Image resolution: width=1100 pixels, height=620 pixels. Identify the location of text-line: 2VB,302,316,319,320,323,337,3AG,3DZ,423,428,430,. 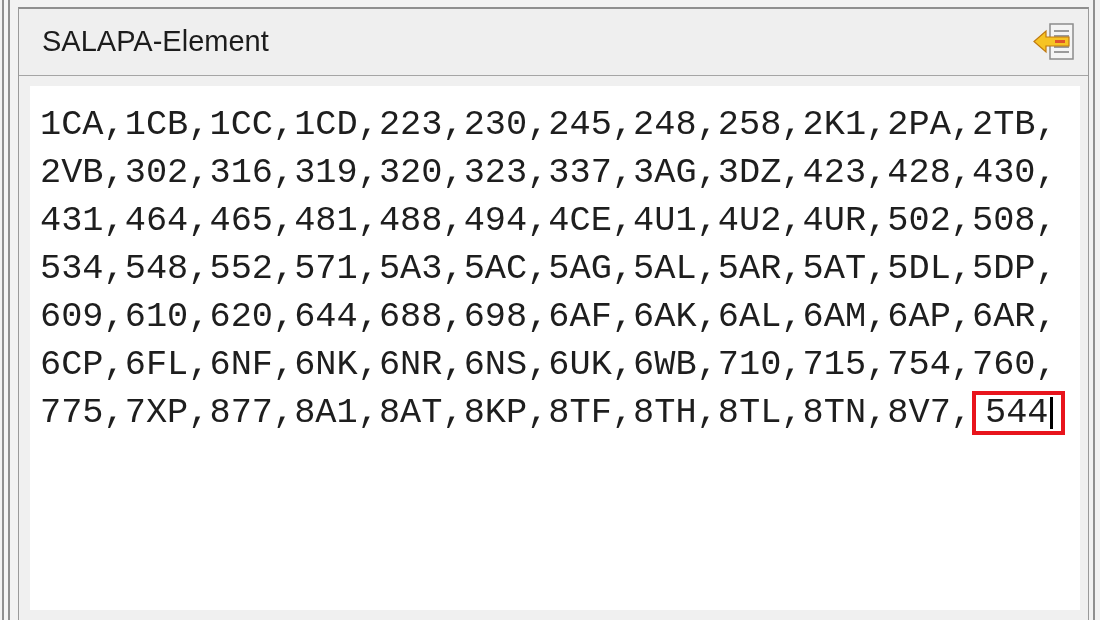
(548, 173).